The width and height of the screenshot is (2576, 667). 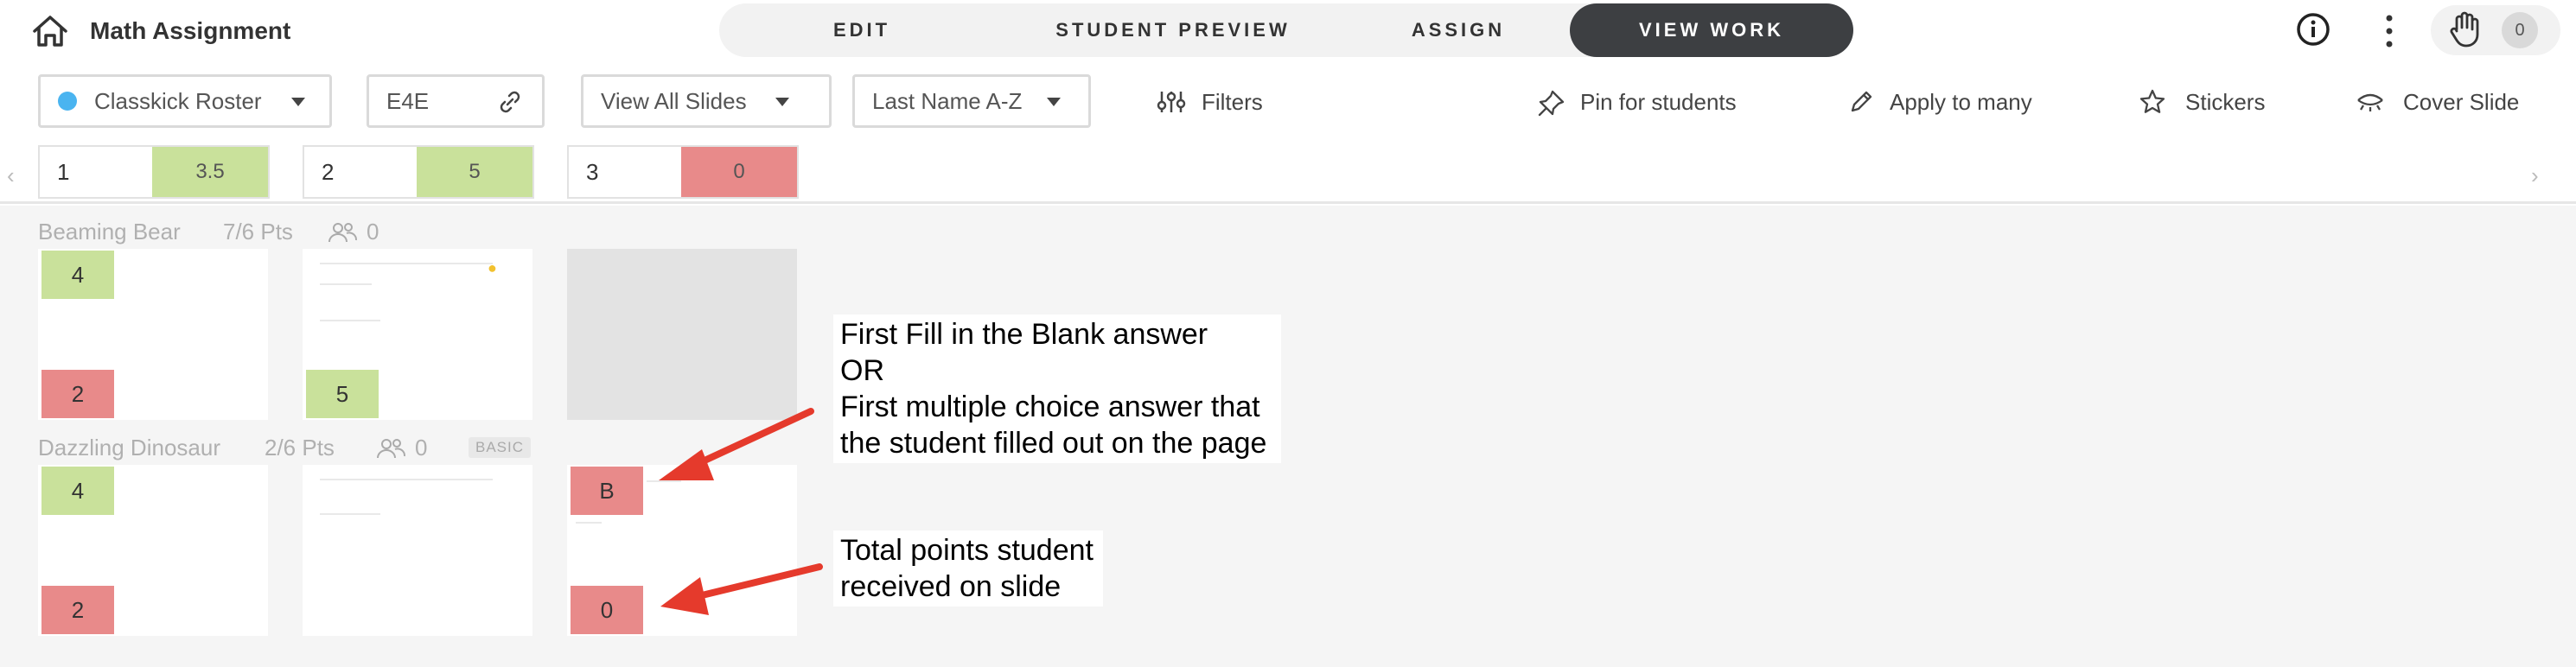 What do you see at coordinates (208, 231) in the screenshot?
I see `student-header: Beaming Bear 7/6 Pts 0` at bounding box center [208, 231].